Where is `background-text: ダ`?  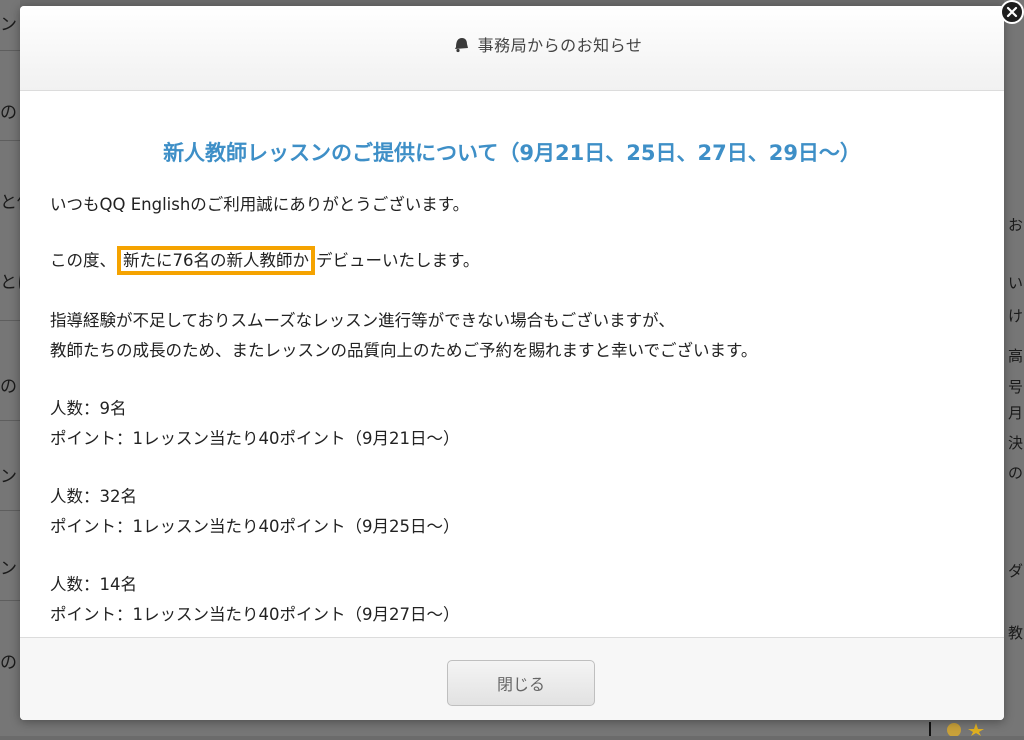
background-text: ダ is located at coordinates (1016, 571).